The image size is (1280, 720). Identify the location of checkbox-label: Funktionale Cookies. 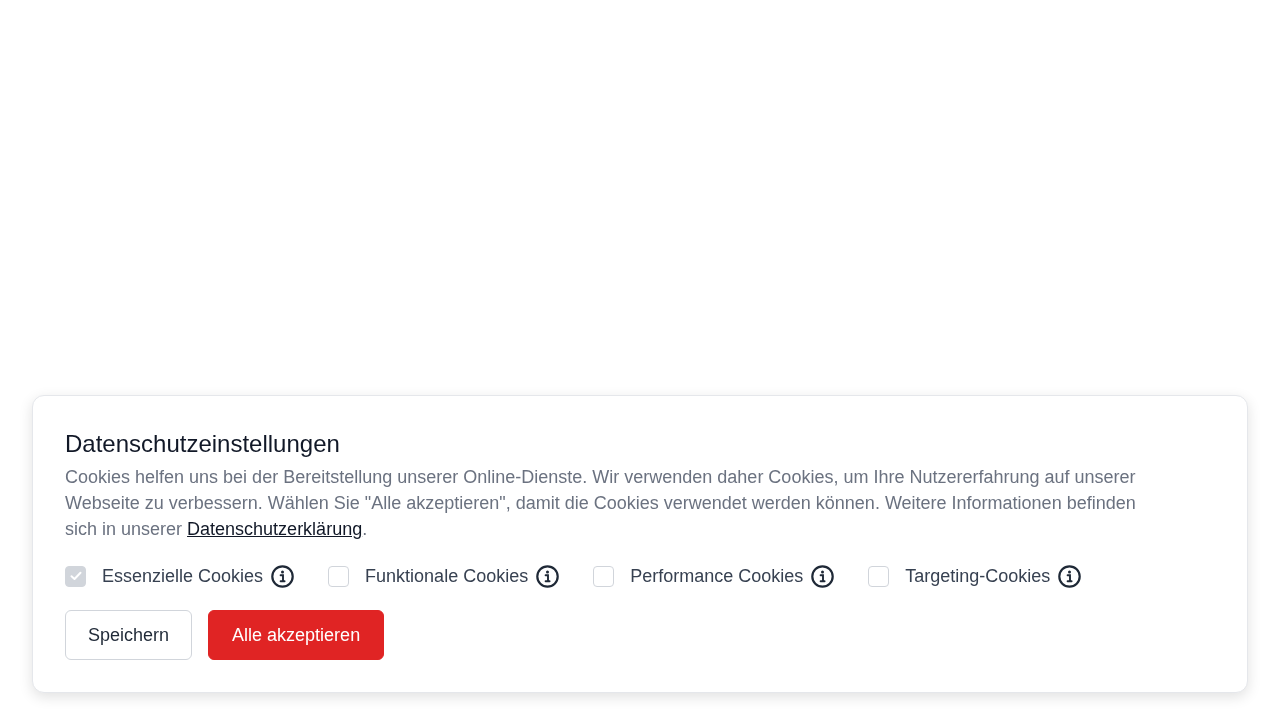
(447, 576).